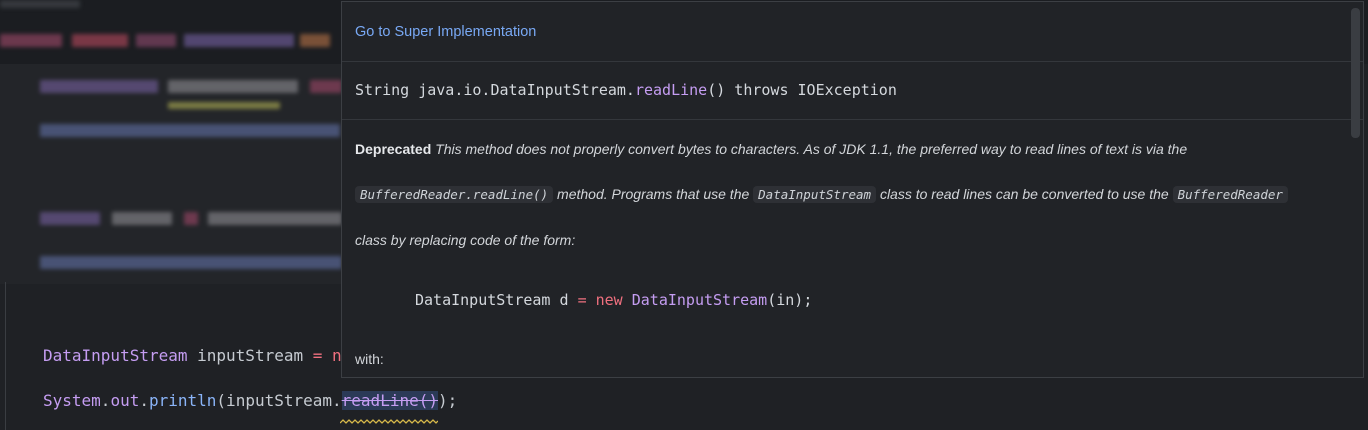 Image resolution: width=1368 pixels, height=430 pixels. What do you see at coordinates (389, 421) in the screenshot?
I see `warning-squiggle` at bounding box center [389, 421].